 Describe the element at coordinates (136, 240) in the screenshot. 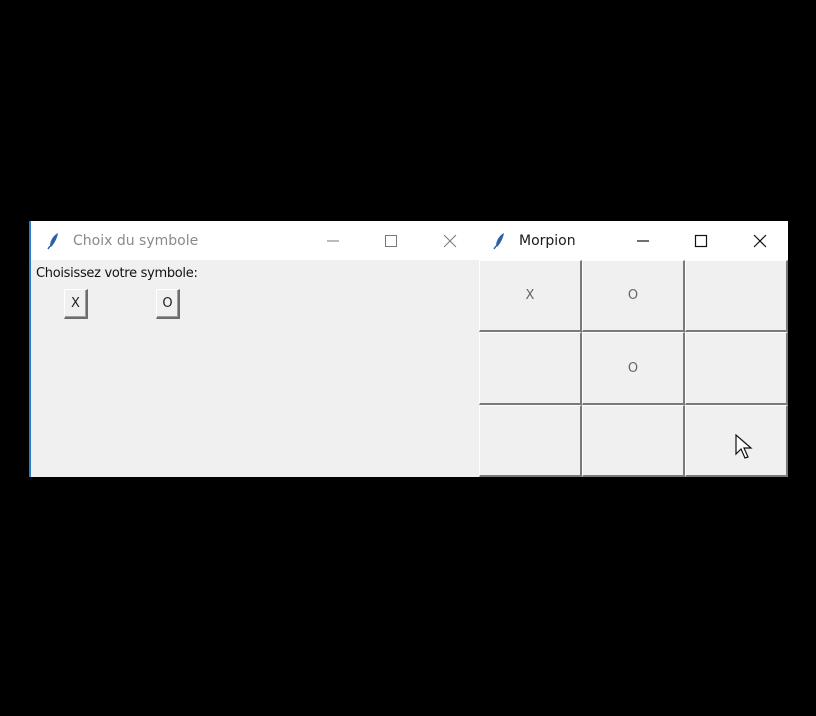

I see `window-title: Choix du symbole` at that location.